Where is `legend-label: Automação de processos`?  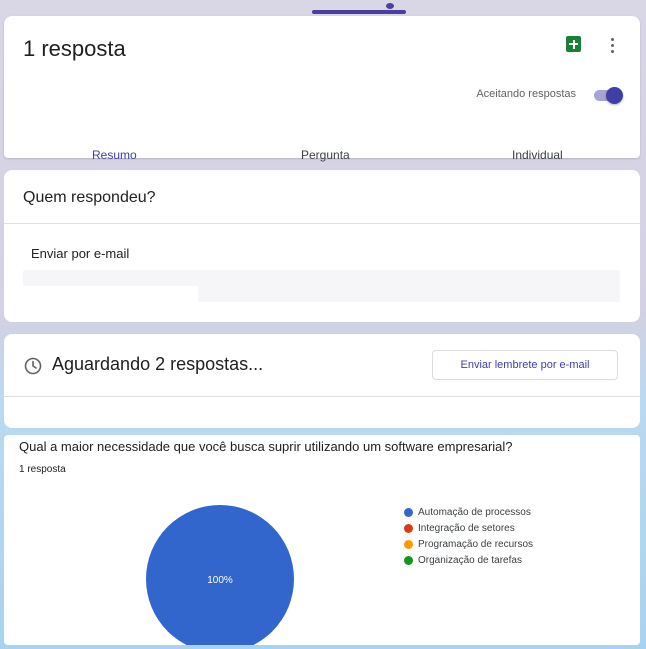 legend-label: Automação de processos is located at coordinates (474, 512).